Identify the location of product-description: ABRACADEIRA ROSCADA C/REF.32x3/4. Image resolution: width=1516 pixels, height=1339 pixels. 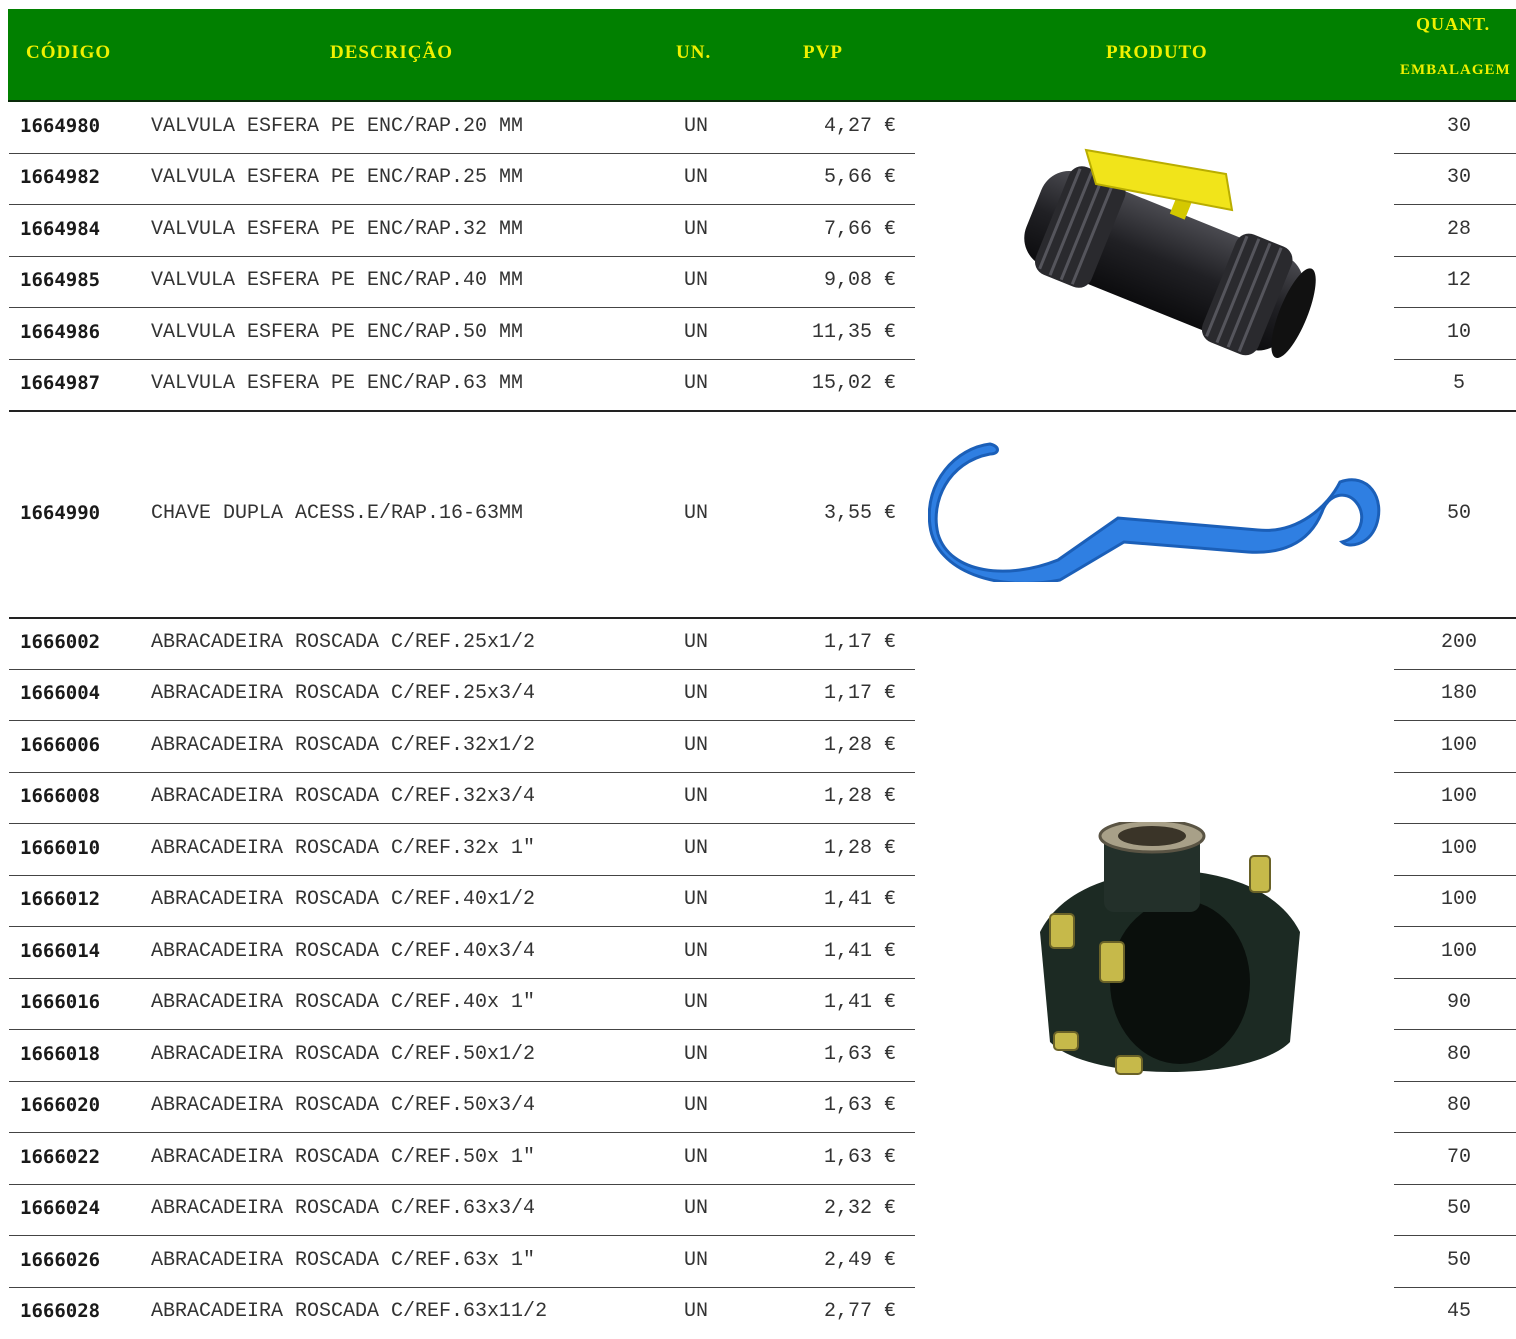
(343, 796).